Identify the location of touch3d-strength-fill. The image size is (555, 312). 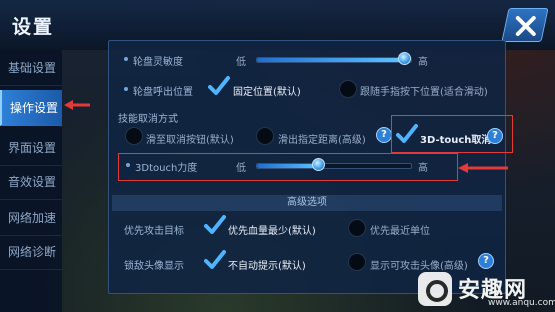
(288, 166).